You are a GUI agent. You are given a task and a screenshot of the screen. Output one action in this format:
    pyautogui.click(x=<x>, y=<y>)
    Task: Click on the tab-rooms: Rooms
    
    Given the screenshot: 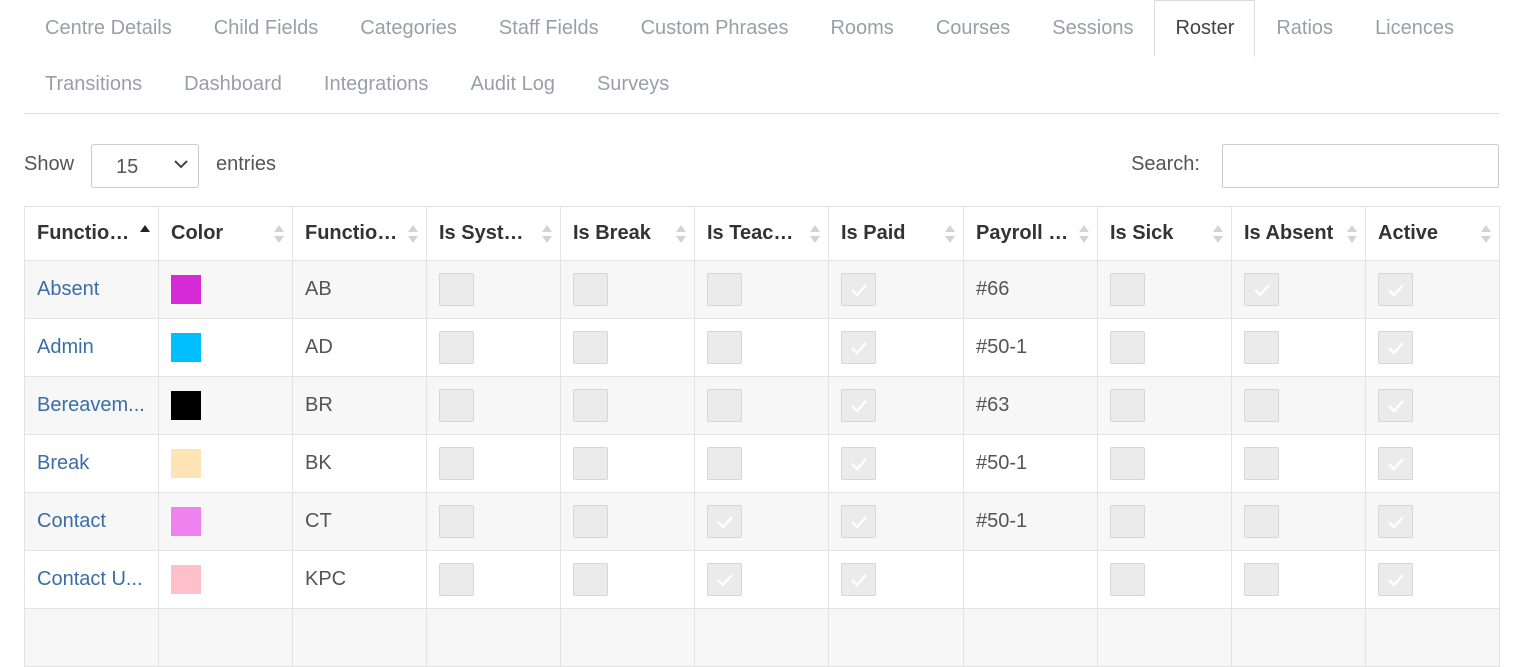 What is the action you would take?
    pyautogui.click(x=861, y=28)
    